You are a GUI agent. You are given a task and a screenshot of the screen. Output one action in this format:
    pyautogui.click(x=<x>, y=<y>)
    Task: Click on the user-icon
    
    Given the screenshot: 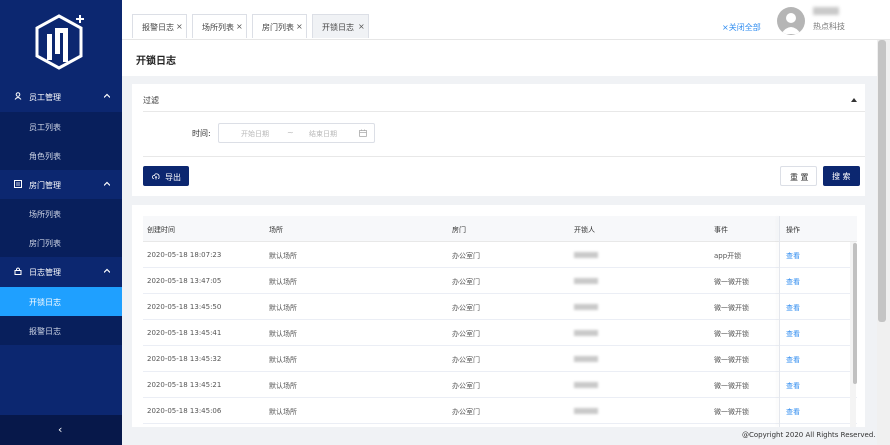 What is the action you would take?
    pyautogui.click(x=18, y=96)
    